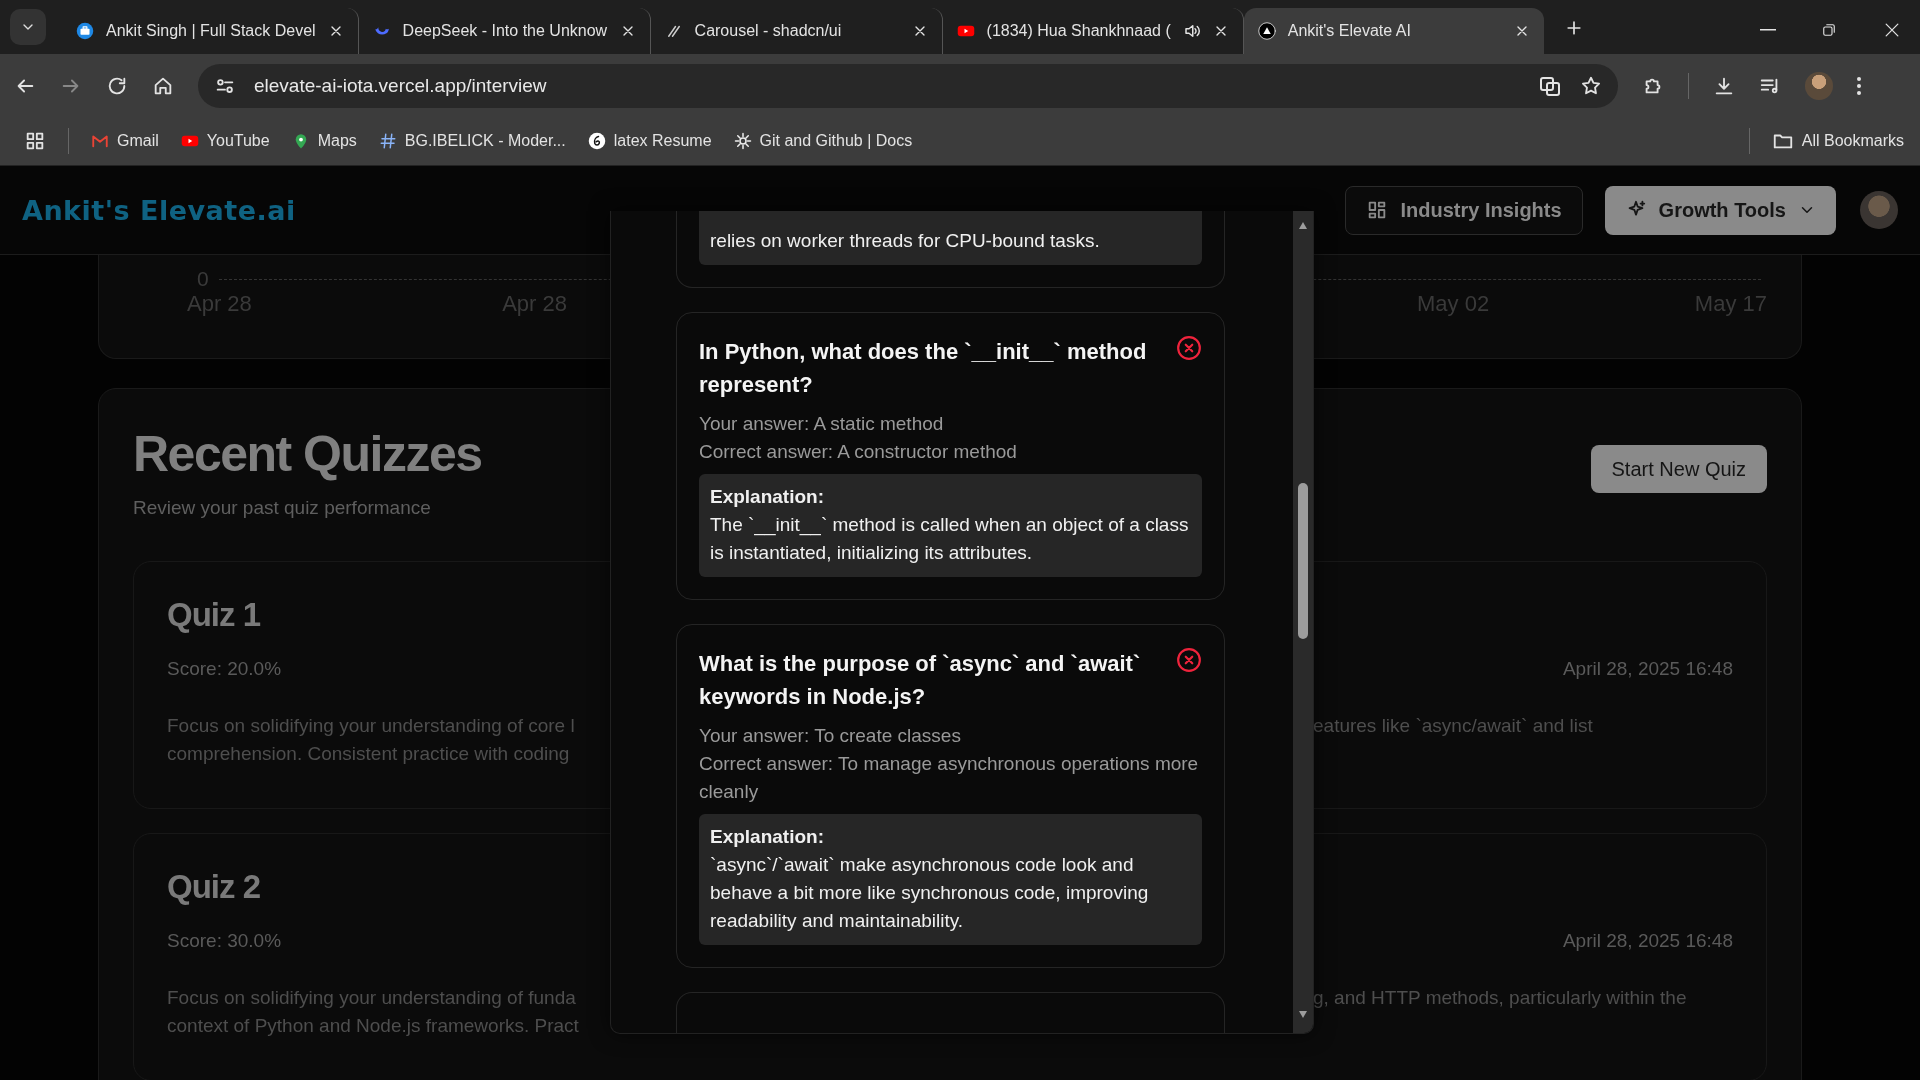  I want to click on minimize-icon, so click(1768, 30).